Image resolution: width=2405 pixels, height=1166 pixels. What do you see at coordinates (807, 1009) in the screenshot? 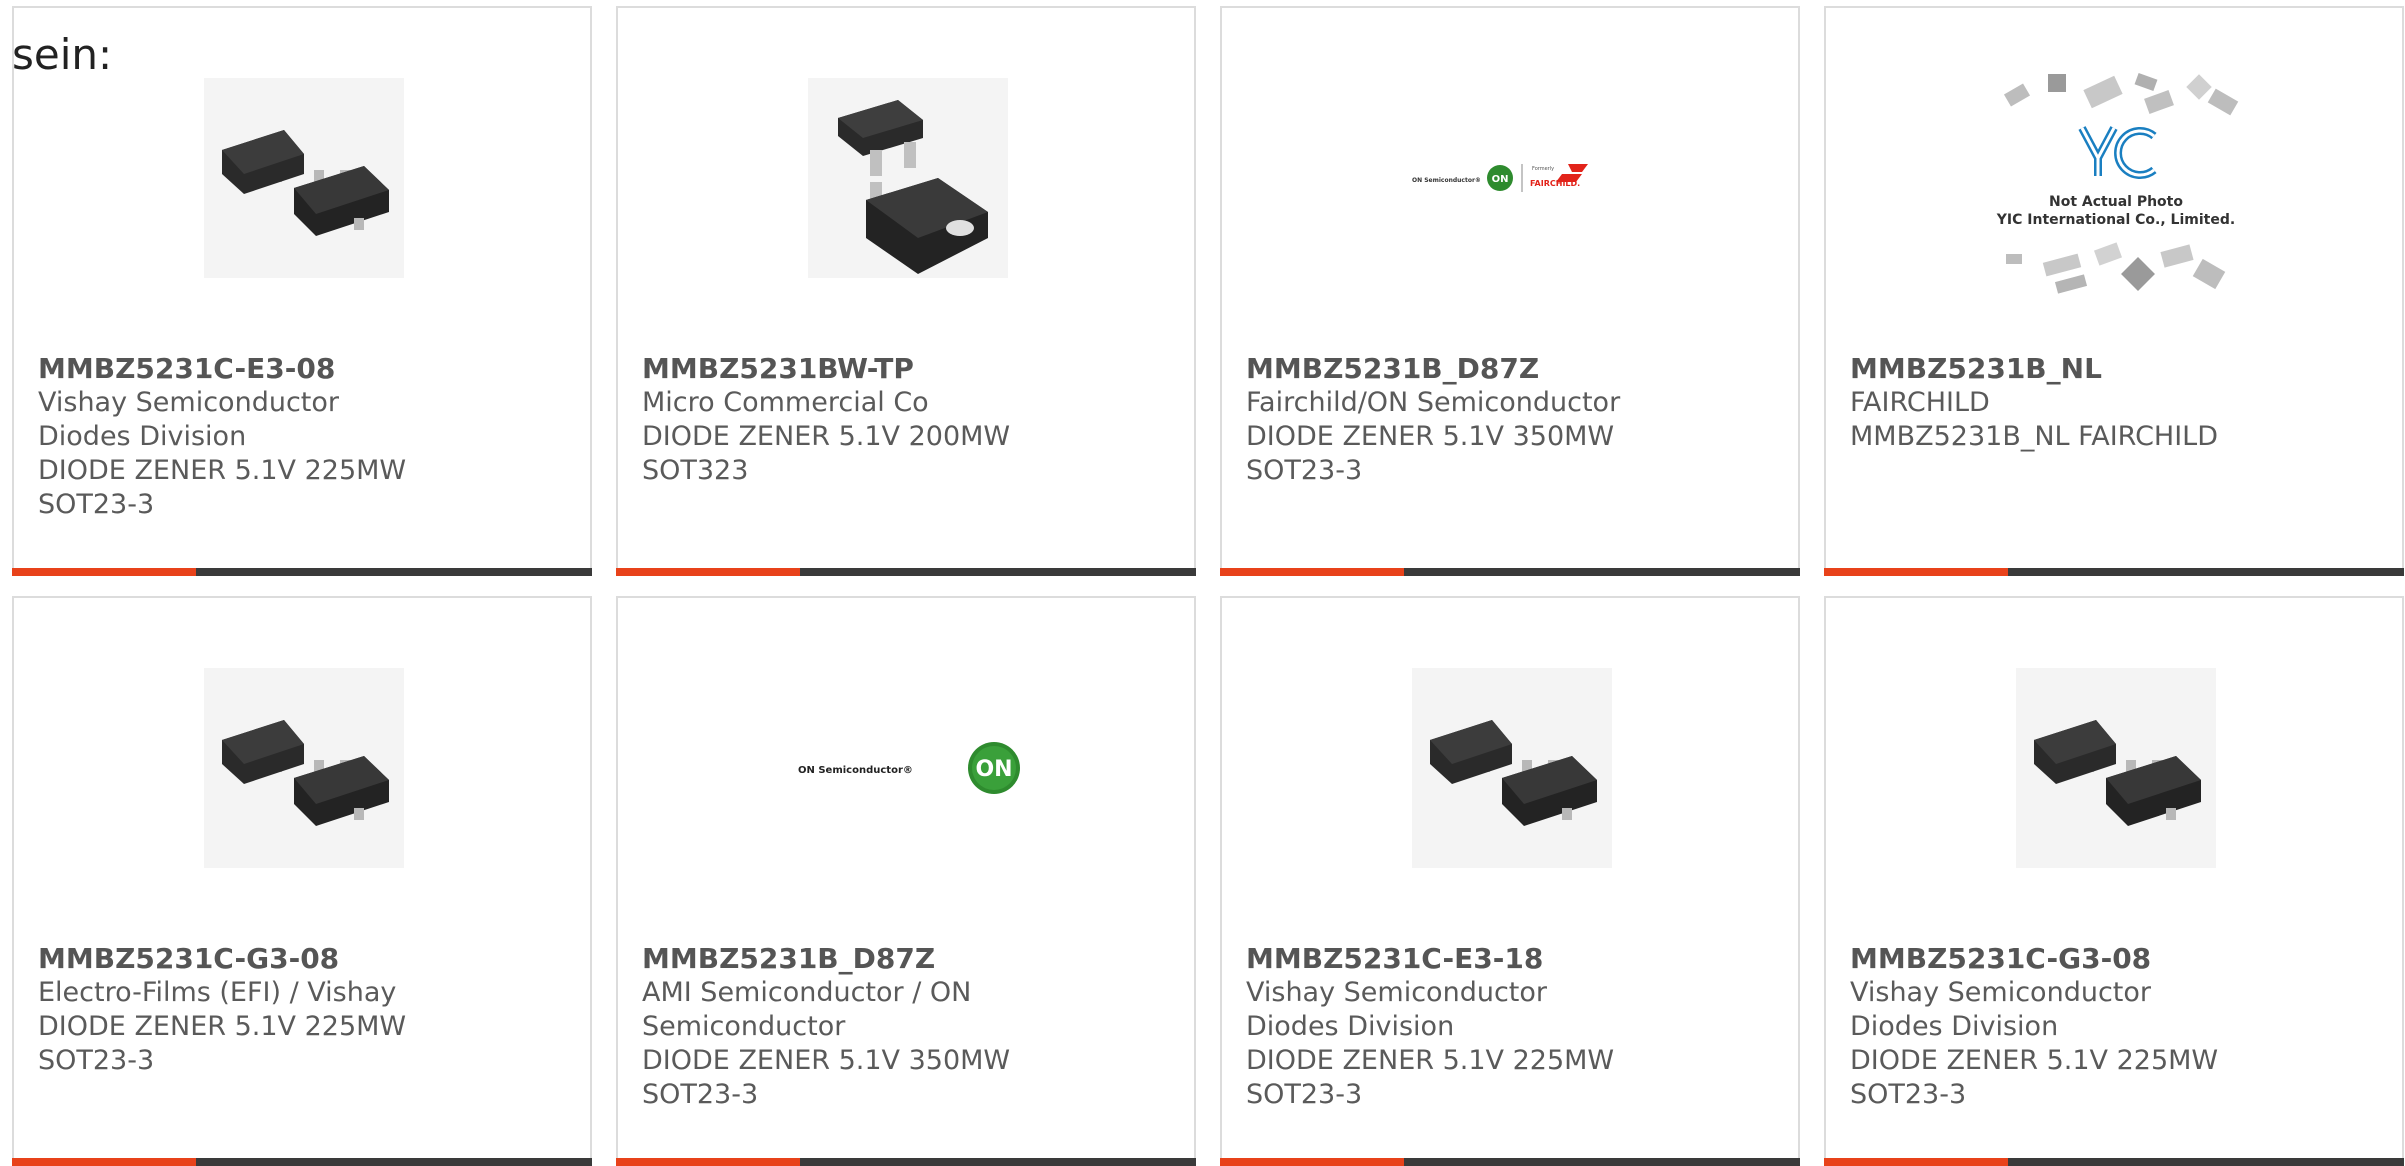
I see `manufacturer: AMI Semiconductor / ON Semiconductor` at bounding box center [807, 1009].